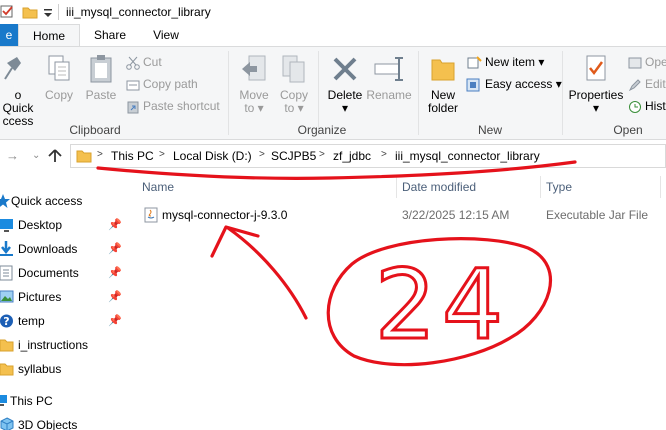 This screenshot has height=430, width=666. What do you see at coordinates (212, 156) in the screenshot?
I see `breadcrumb-local-disk: Local Disk (D:)` at bounding box center [212, 156].